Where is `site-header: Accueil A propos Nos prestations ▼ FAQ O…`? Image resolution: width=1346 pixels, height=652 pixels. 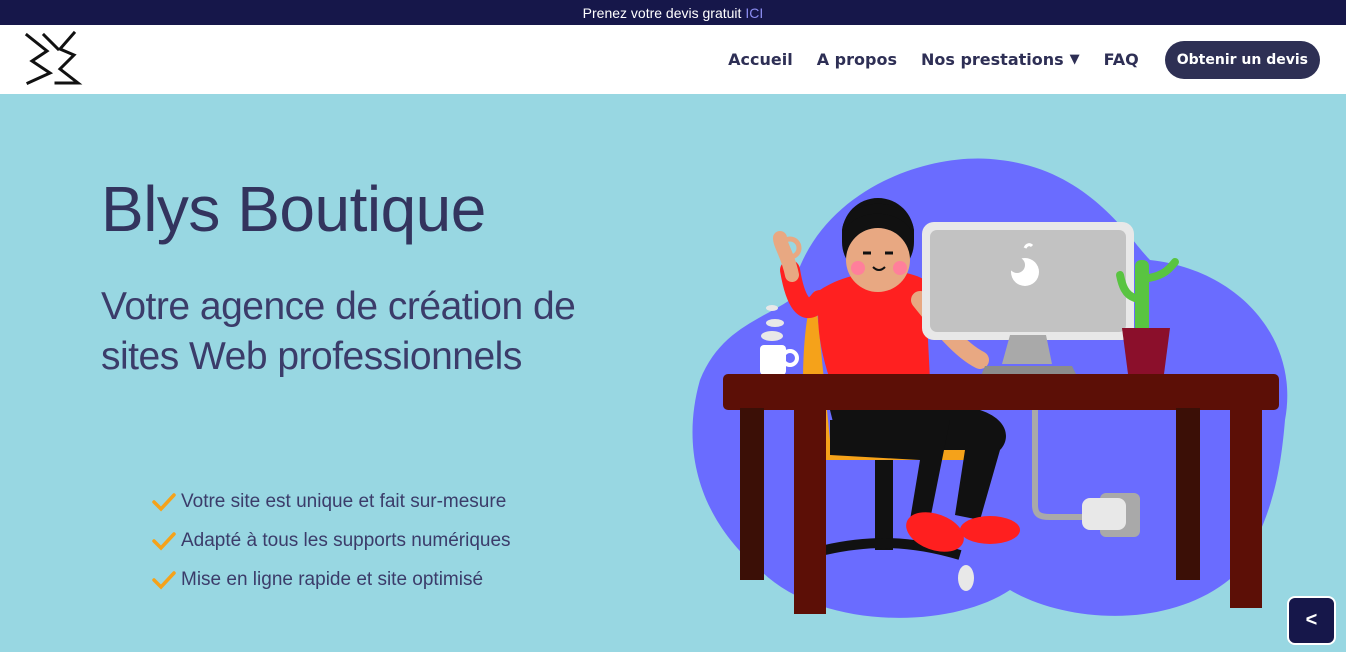 site-header: Accueil A propos Nos prestations ▼ FAQ O… is located at coordinates (673, 59).